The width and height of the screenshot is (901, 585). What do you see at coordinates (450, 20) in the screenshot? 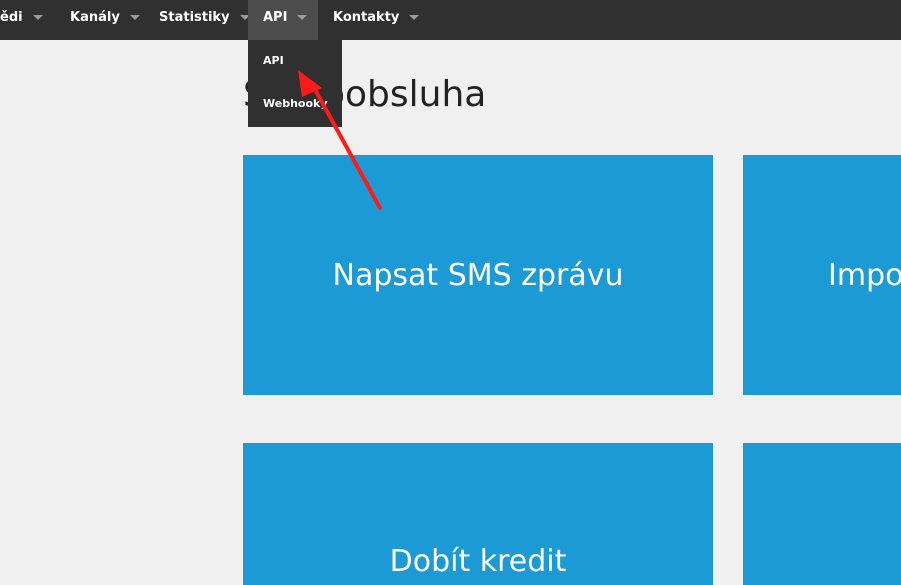
I see `top-navbar: ědi Kanály Statistiky API Kontakty` at bounding box center [450, 20].